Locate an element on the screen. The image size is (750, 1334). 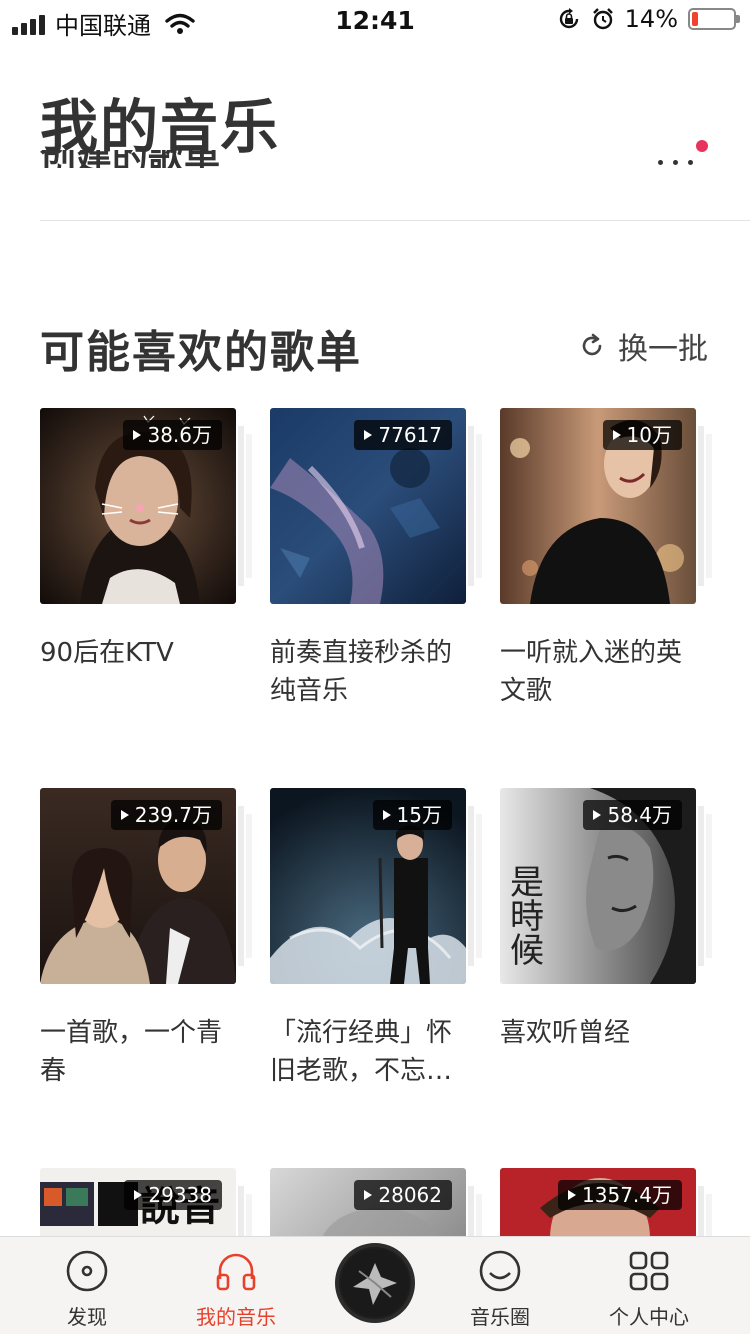
grid-icon is located at coordinates (649, 1271).